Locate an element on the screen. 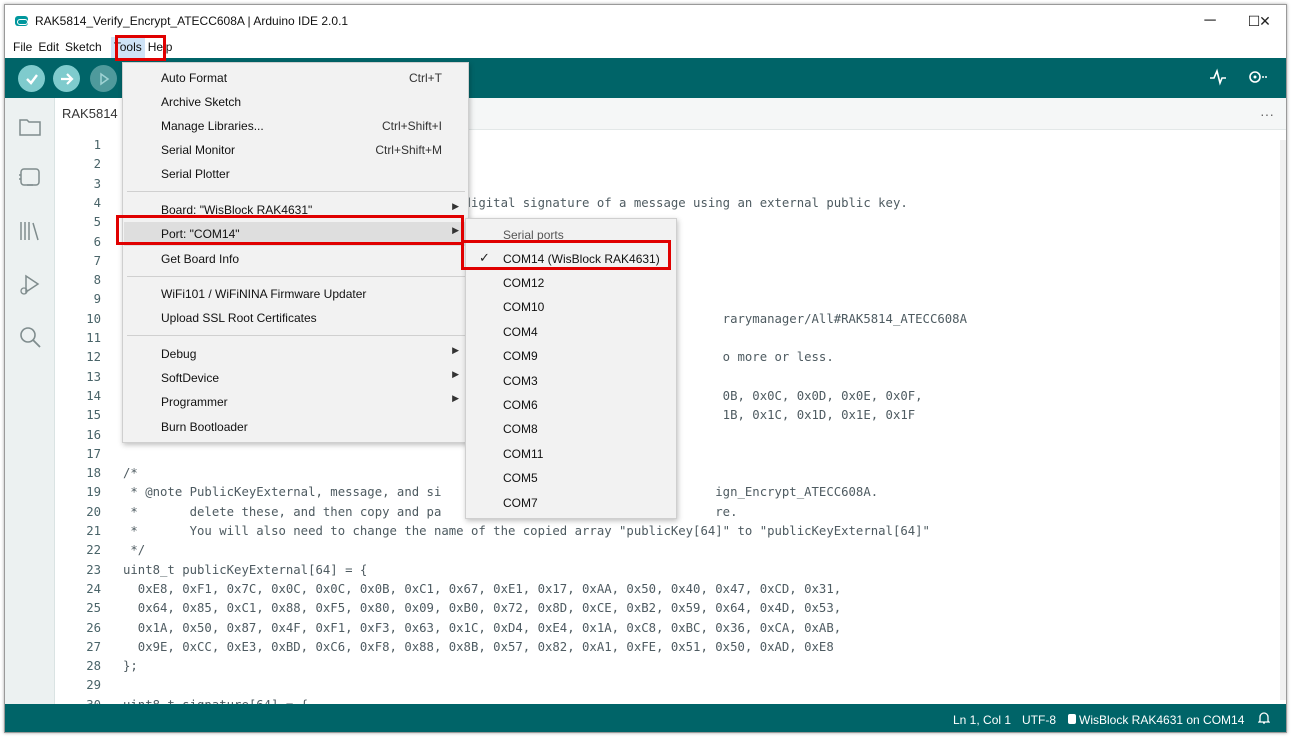 This screenshot has width=1295, height=738. sketch-tab: RAK5814 is located at coordinates (90, 114).